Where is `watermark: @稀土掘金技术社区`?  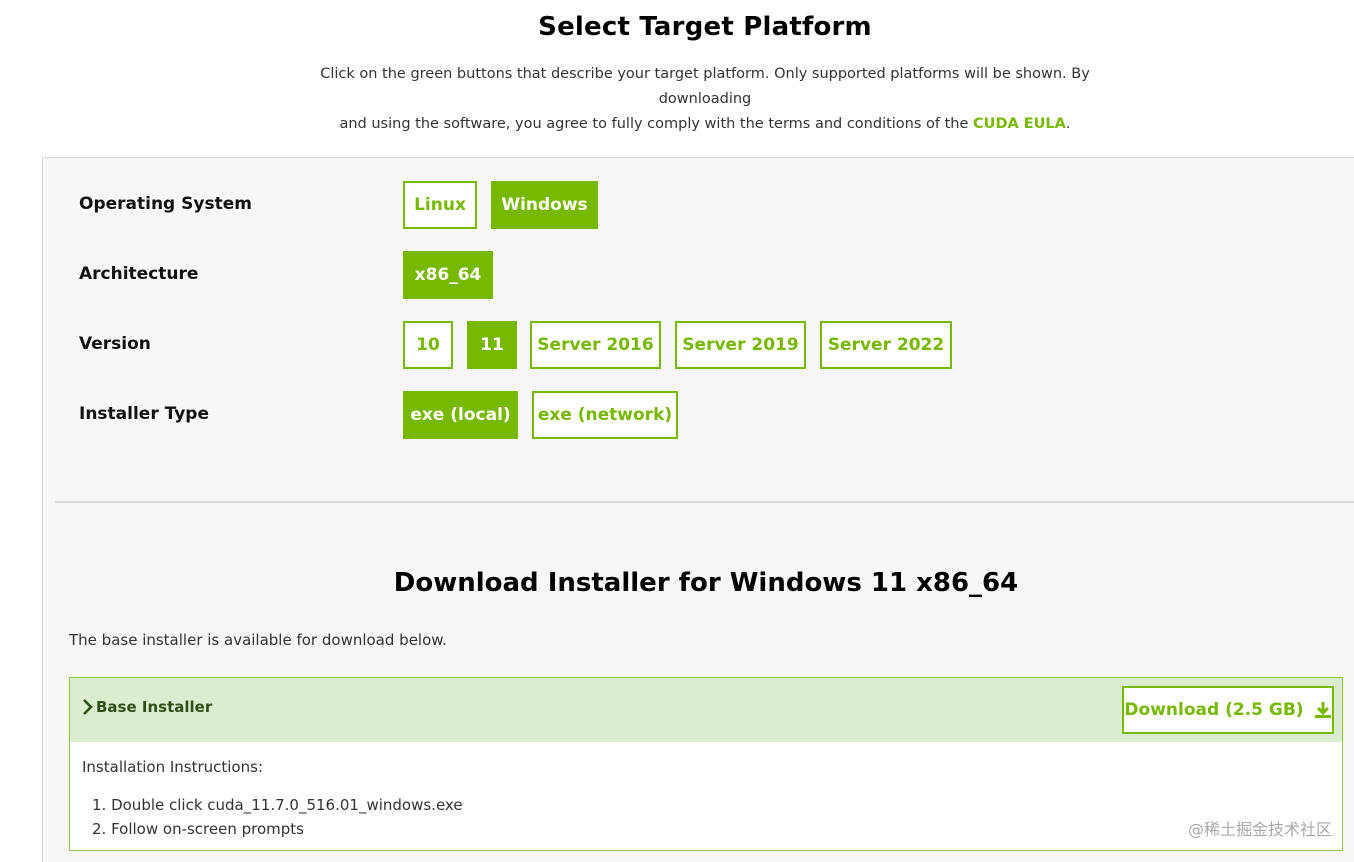 watermark: @稀土掘金技术社区 is located at coordinates (1259, 829).